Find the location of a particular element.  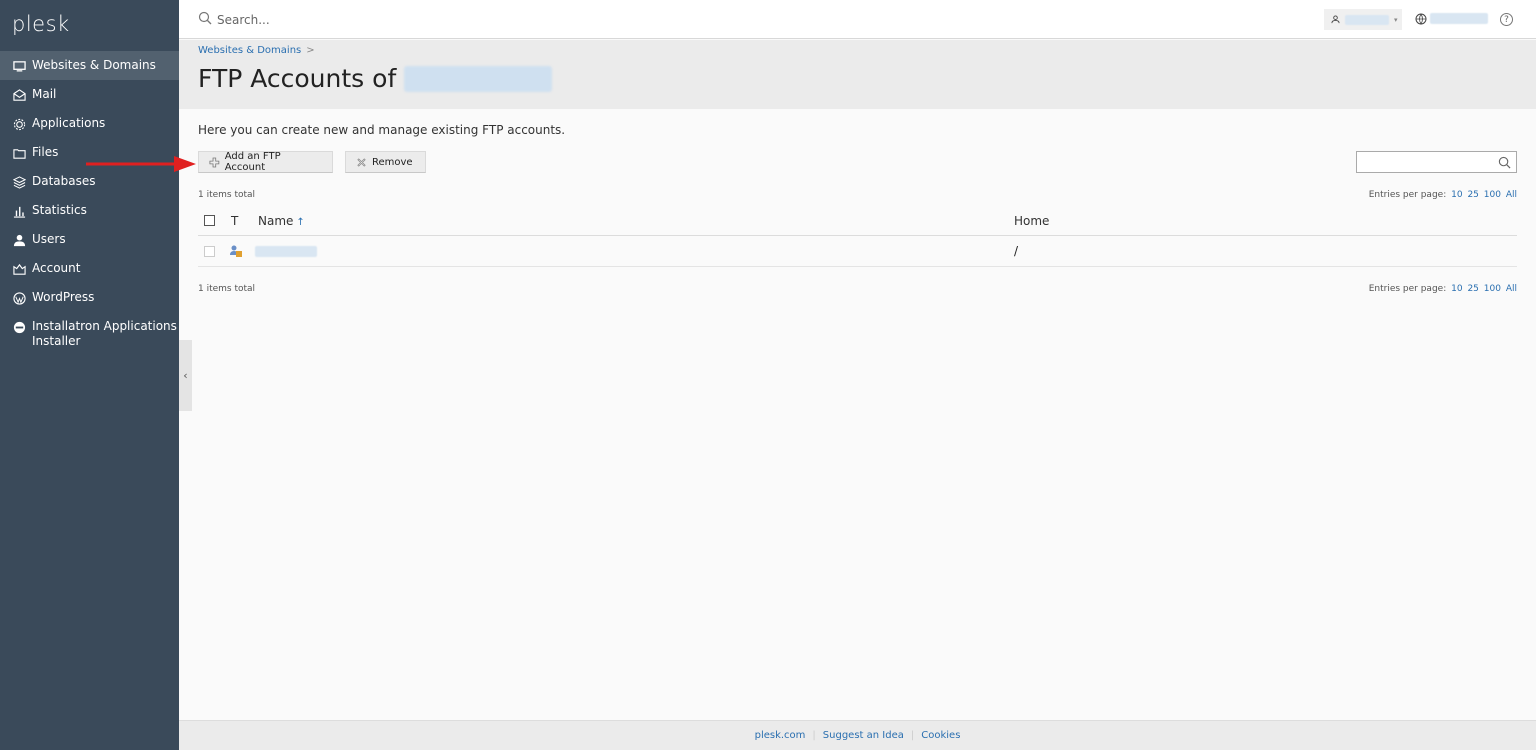

sidebar-item-label: Account is located at coordinates (56, 268).